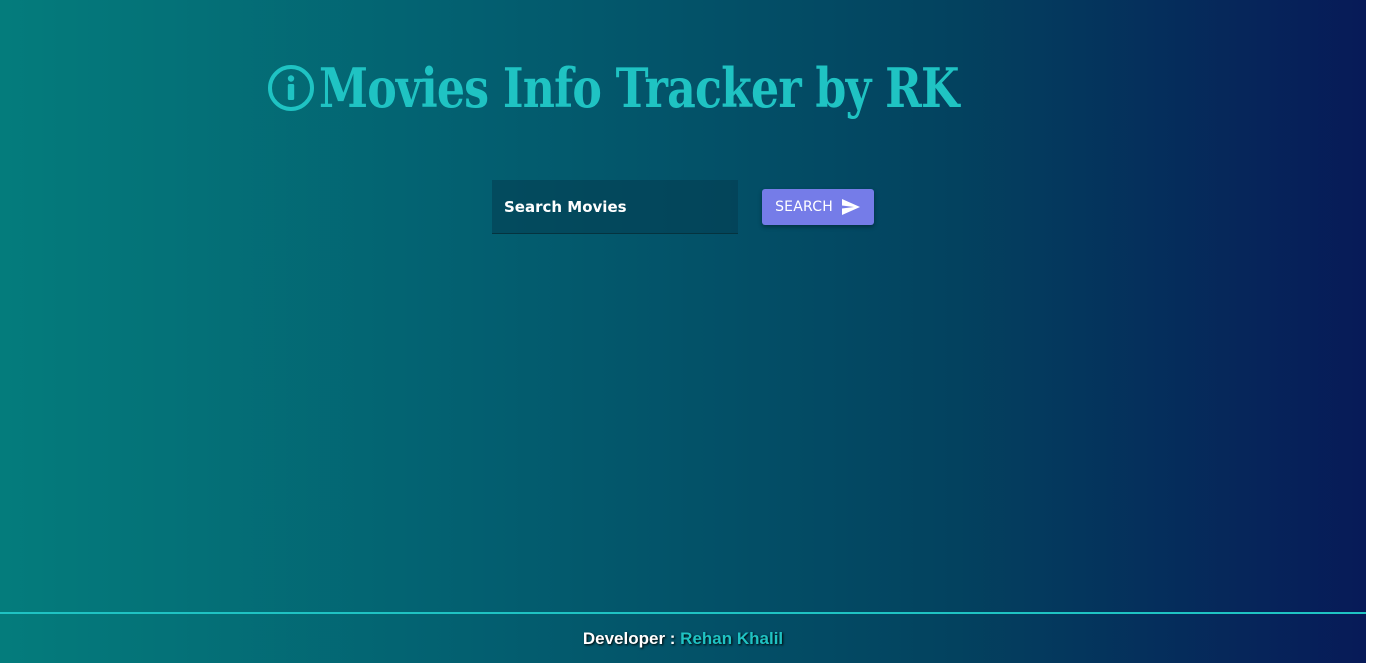 The width and height of the screenshot is (1378, 663). I want to click on footer-label: Developer :, so click(631, 638).